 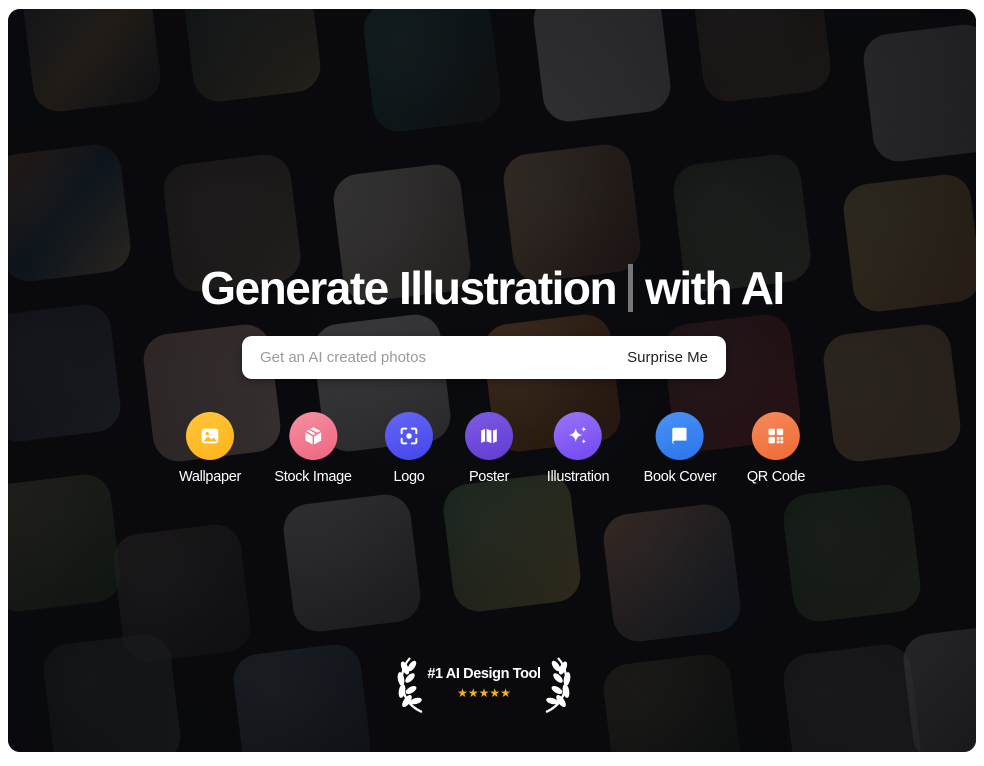 I want to click on headline-text: Generate Illustration, so click(x=408, y=288).